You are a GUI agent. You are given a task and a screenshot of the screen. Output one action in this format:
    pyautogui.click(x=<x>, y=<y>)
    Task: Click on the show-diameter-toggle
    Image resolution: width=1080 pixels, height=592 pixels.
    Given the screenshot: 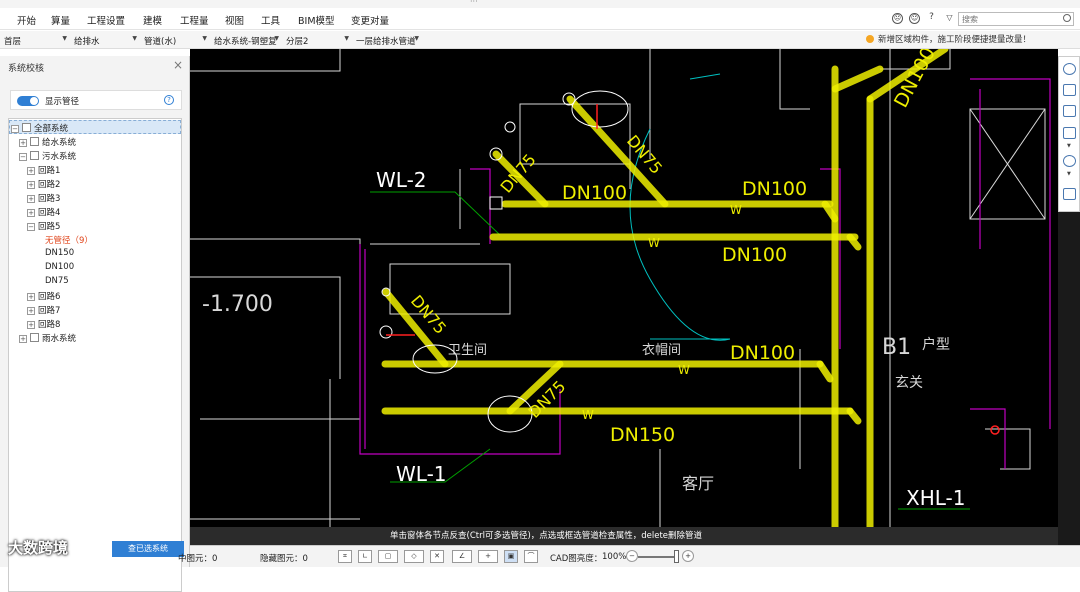 What is the action you would take?
    pyautogui.click(x=28, y=101)
    